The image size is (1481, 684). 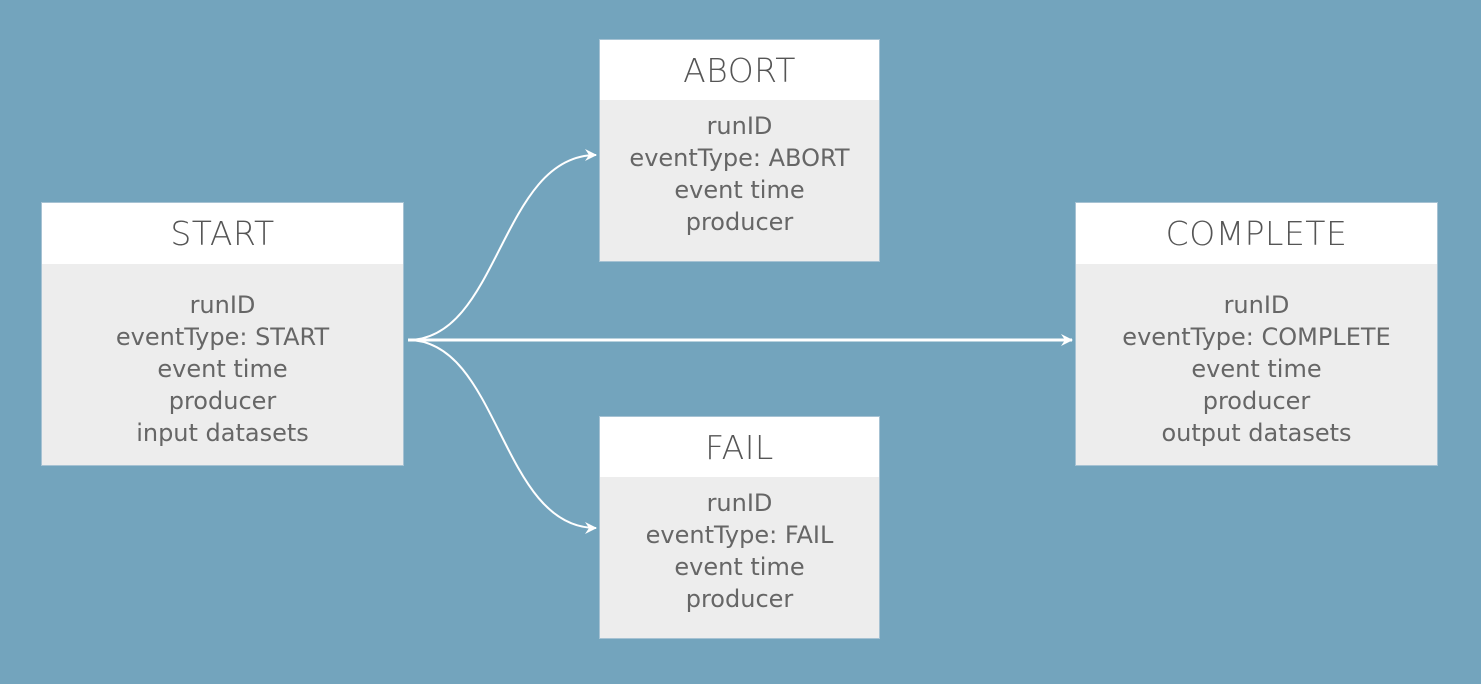 What do you see at coordinates (1256, 233) in the screenshot?
I see `node-complete-title: COMPLETE` at bounding box center [1256, 233].